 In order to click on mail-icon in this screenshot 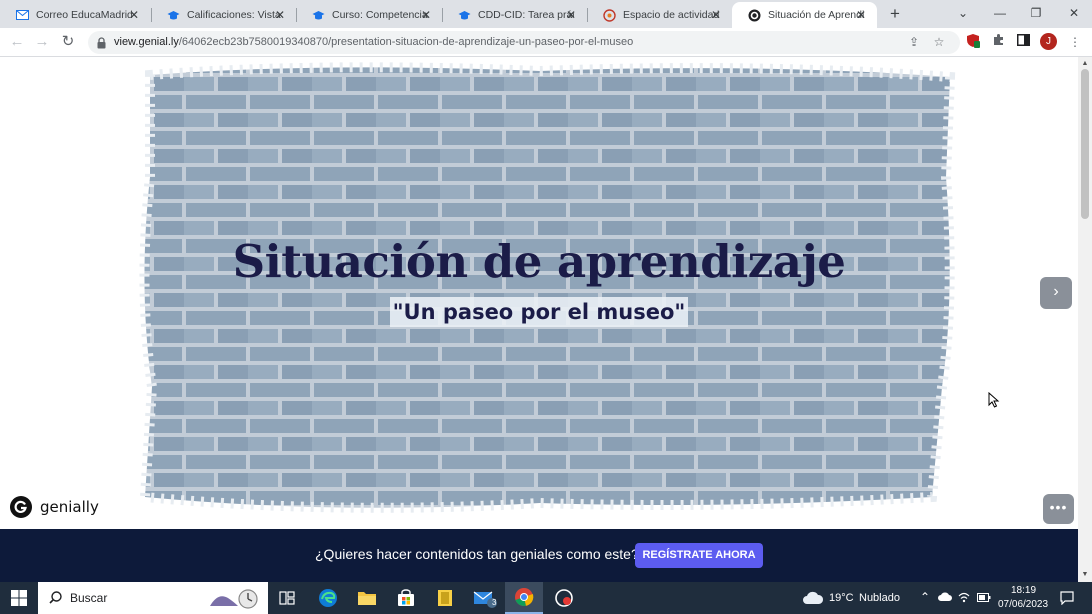, I will do `click(22, 15)`.